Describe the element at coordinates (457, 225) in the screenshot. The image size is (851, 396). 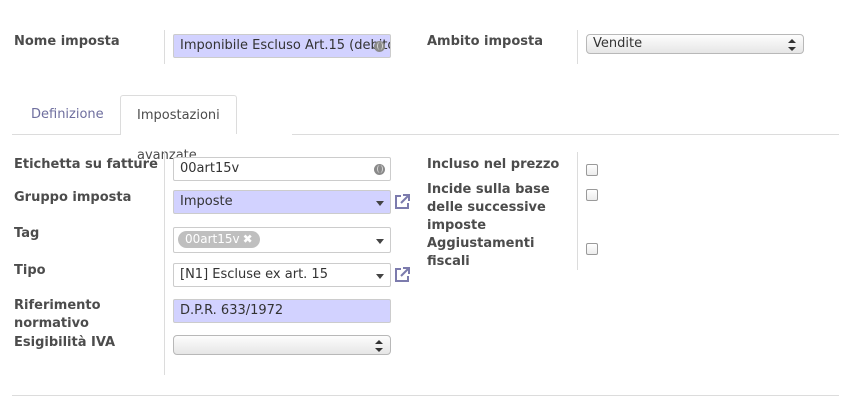
I see `affects-base-label-line3: imposte` at that location.